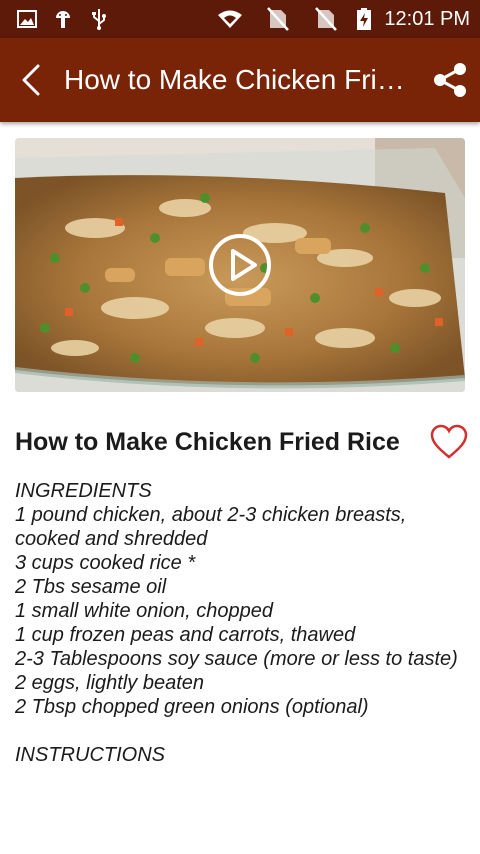  I want to click on share-icon, so click(450, 83).